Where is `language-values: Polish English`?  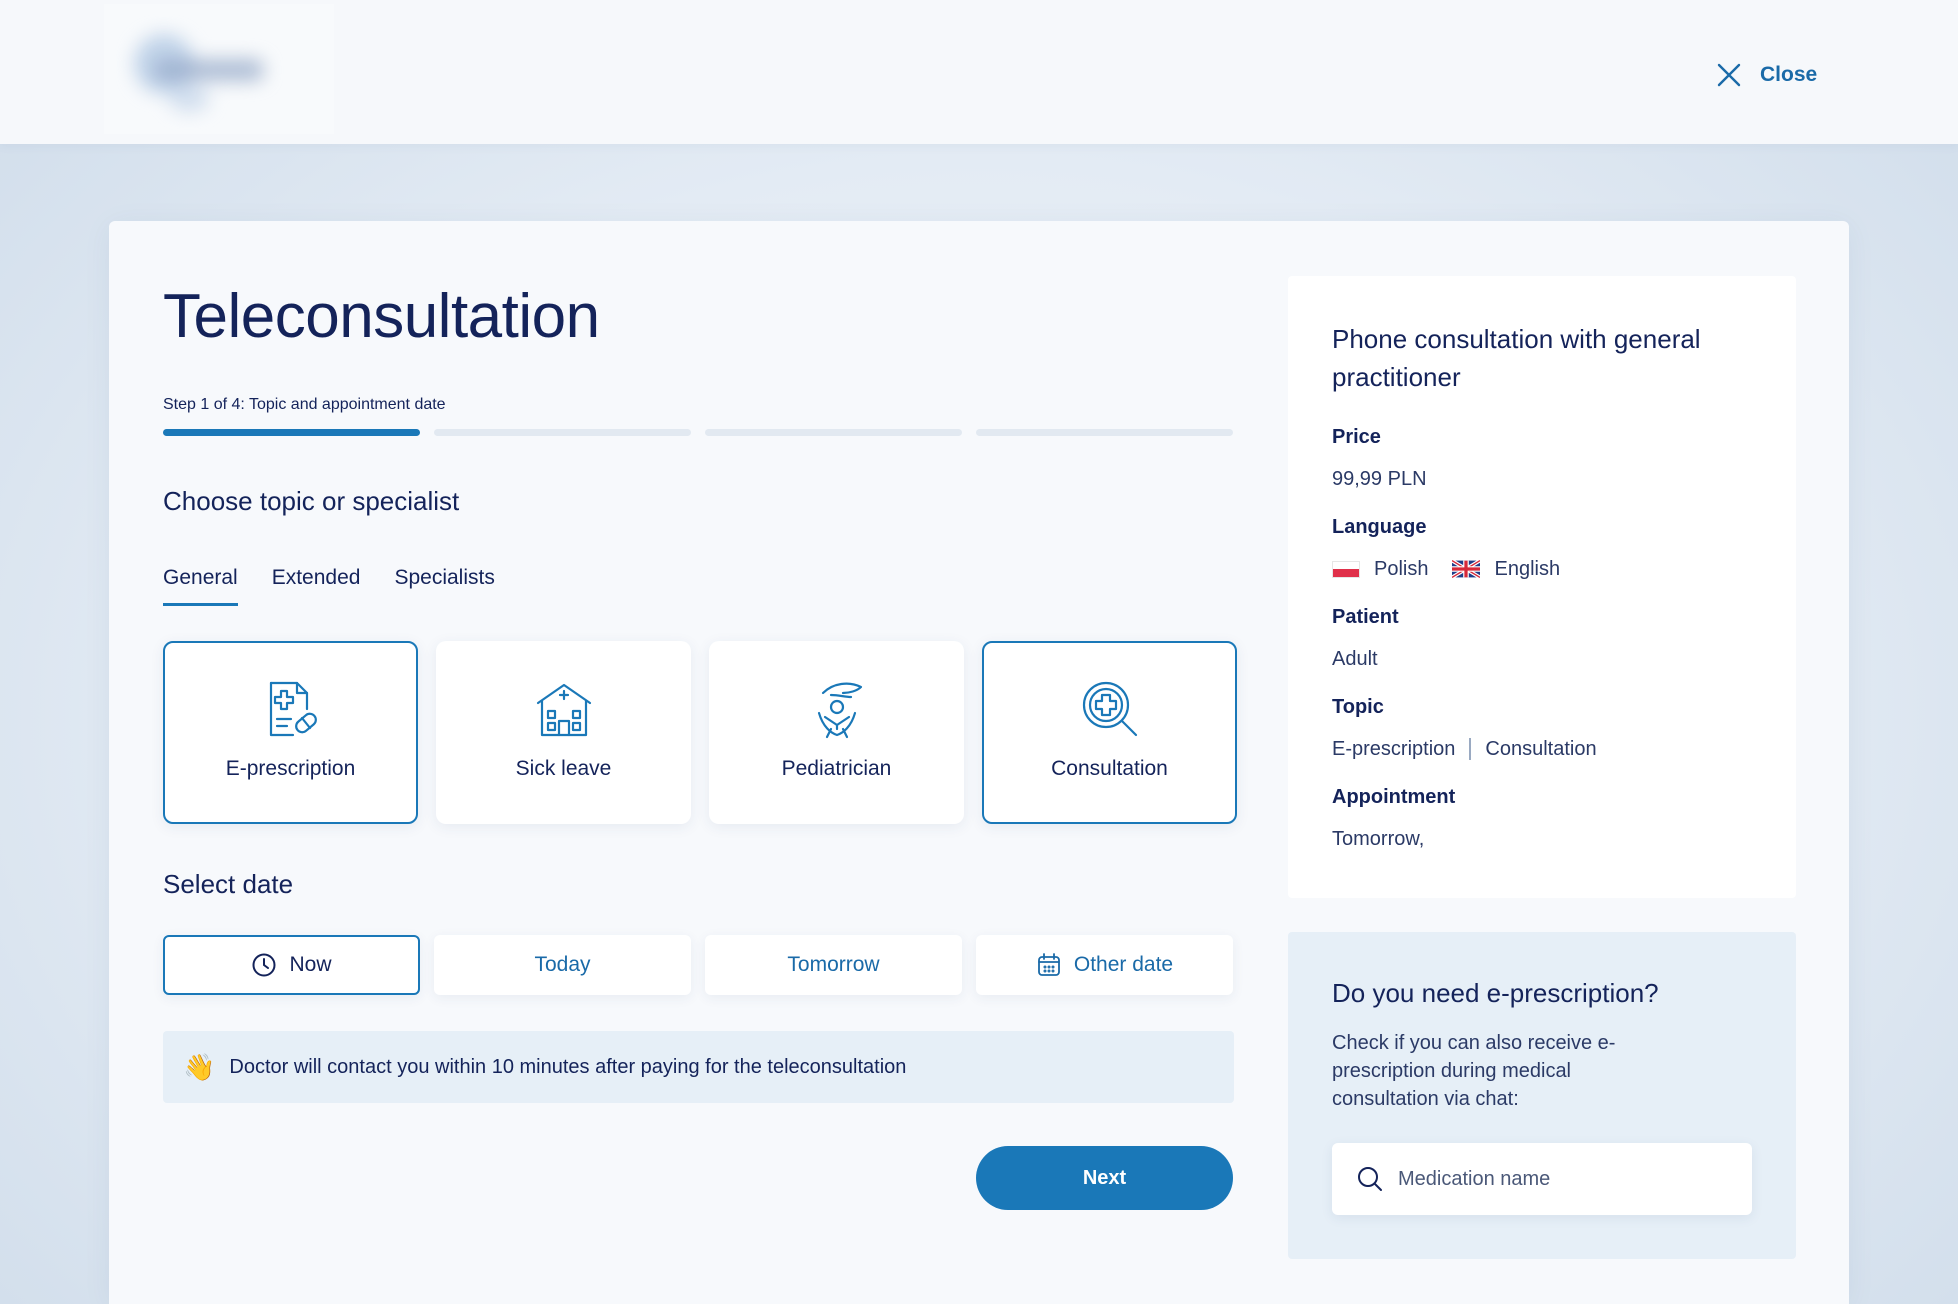 language-values: Polish English is located at coordinates (1542, 569).